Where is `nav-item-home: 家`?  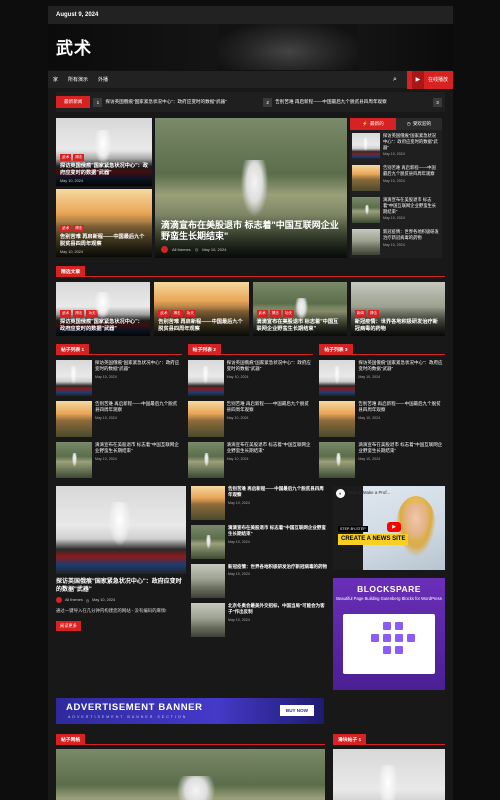
nav-item-home: 家 is located at coordinates (55, 79).